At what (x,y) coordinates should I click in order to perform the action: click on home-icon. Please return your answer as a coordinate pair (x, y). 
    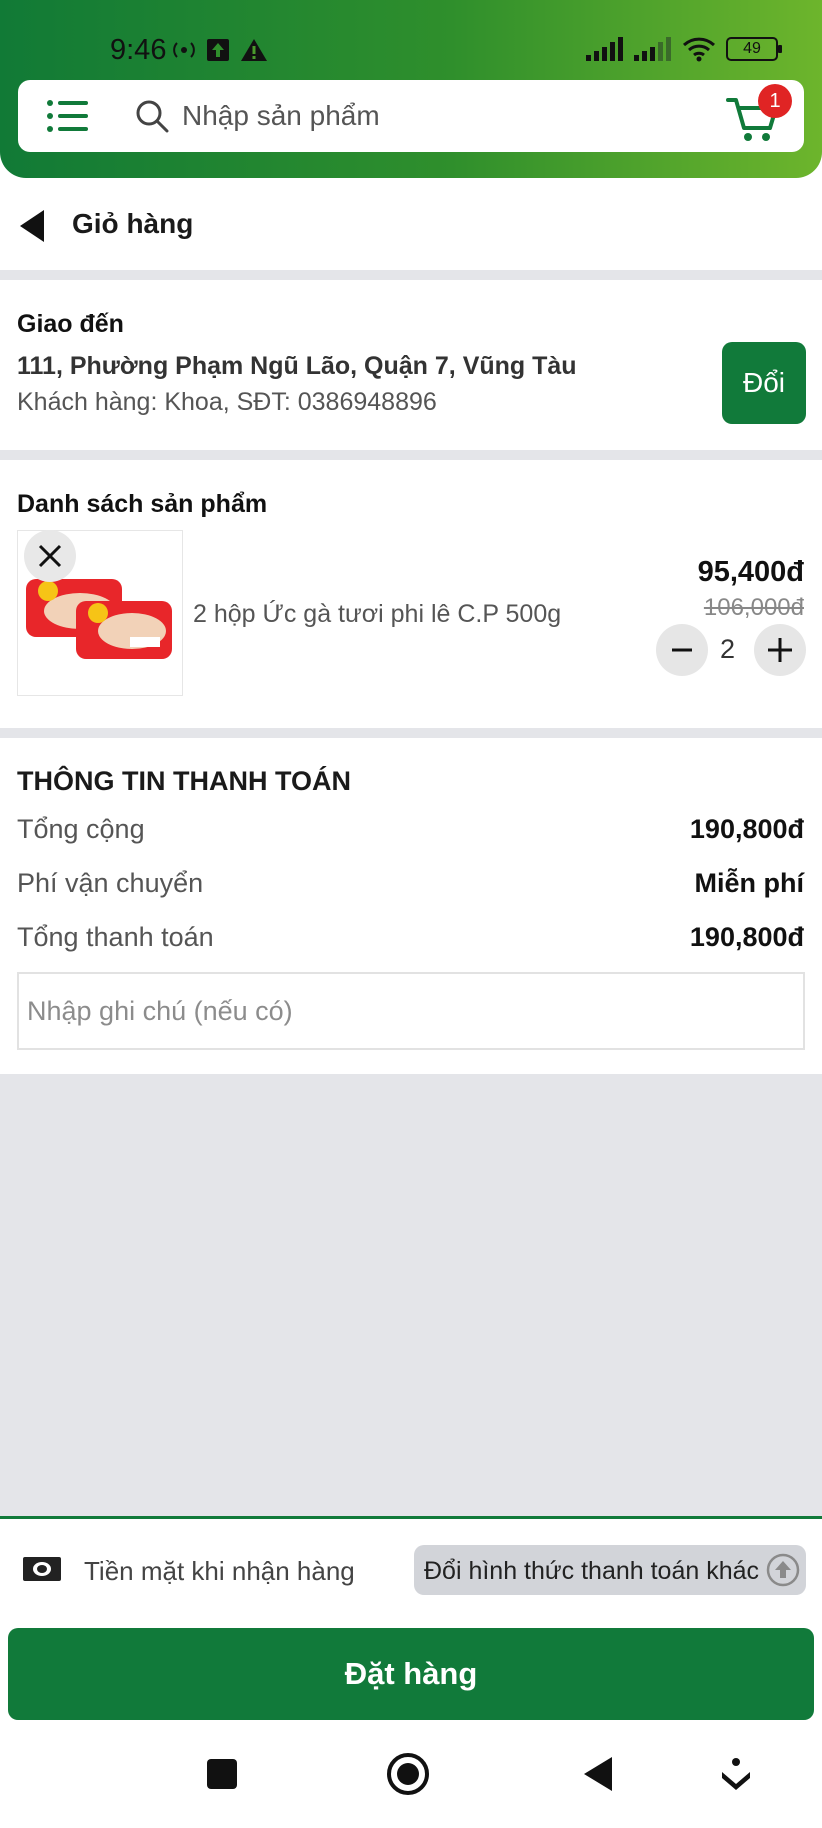
    Looking at the image, I should click on (408, 1774).